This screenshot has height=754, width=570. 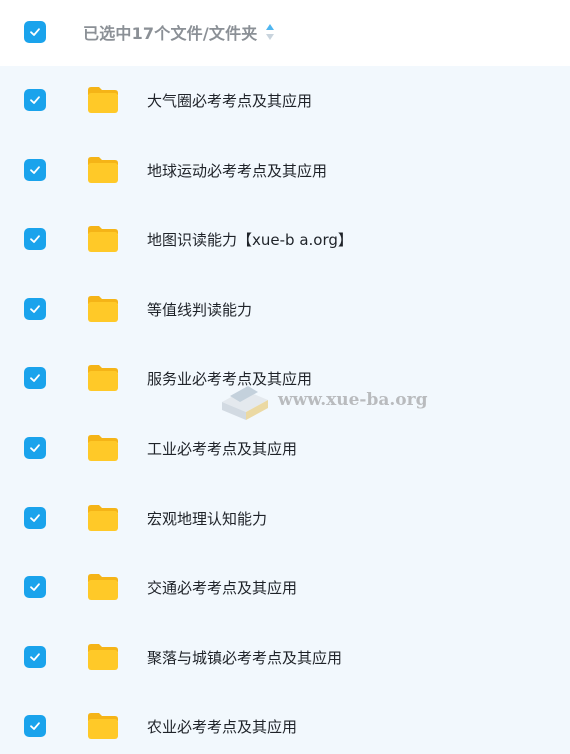 What do you see at coordinates (222, 588) in the screenshot?
I see `file-name: 交通必考考点及其应用` at bounding box center [222, 588].